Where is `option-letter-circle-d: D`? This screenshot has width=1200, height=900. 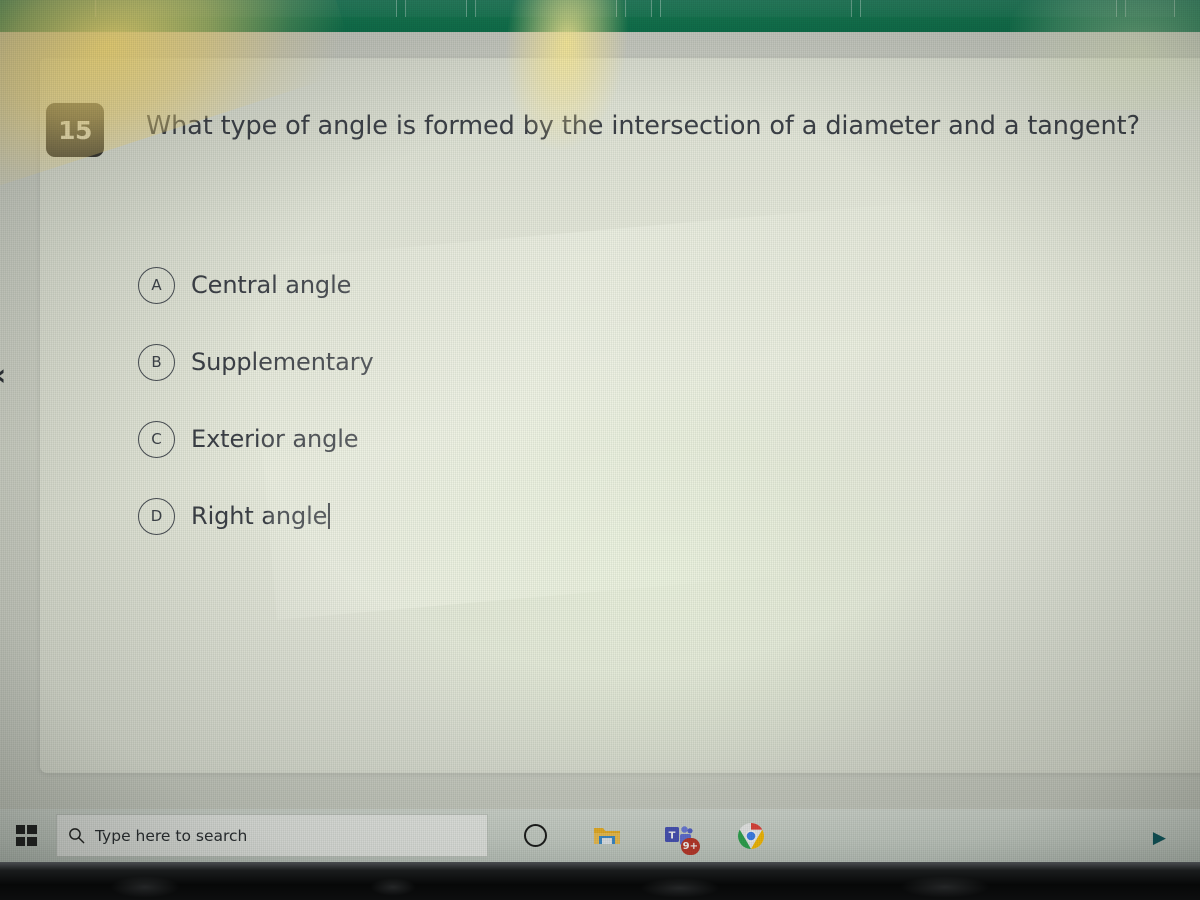 option-letter-circle-d: D is located at coordinates (156, 516).